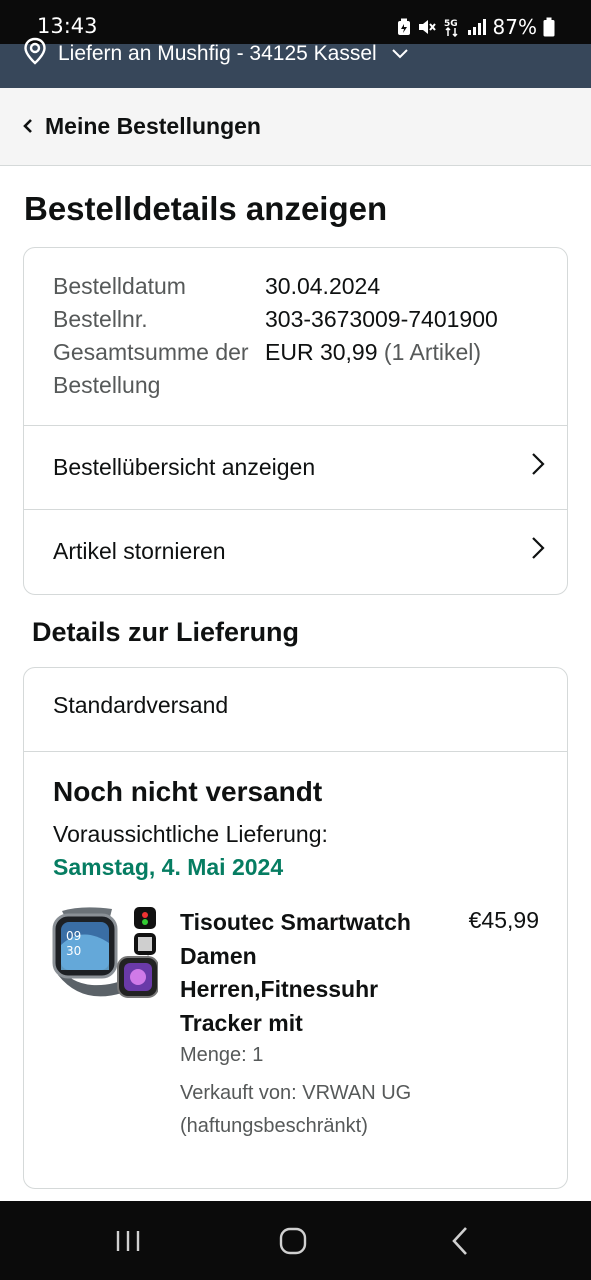 Image resolution: width=591 pixels, height=1280 pixels. I want to click on svg-text: 5G, so click(451, 24).